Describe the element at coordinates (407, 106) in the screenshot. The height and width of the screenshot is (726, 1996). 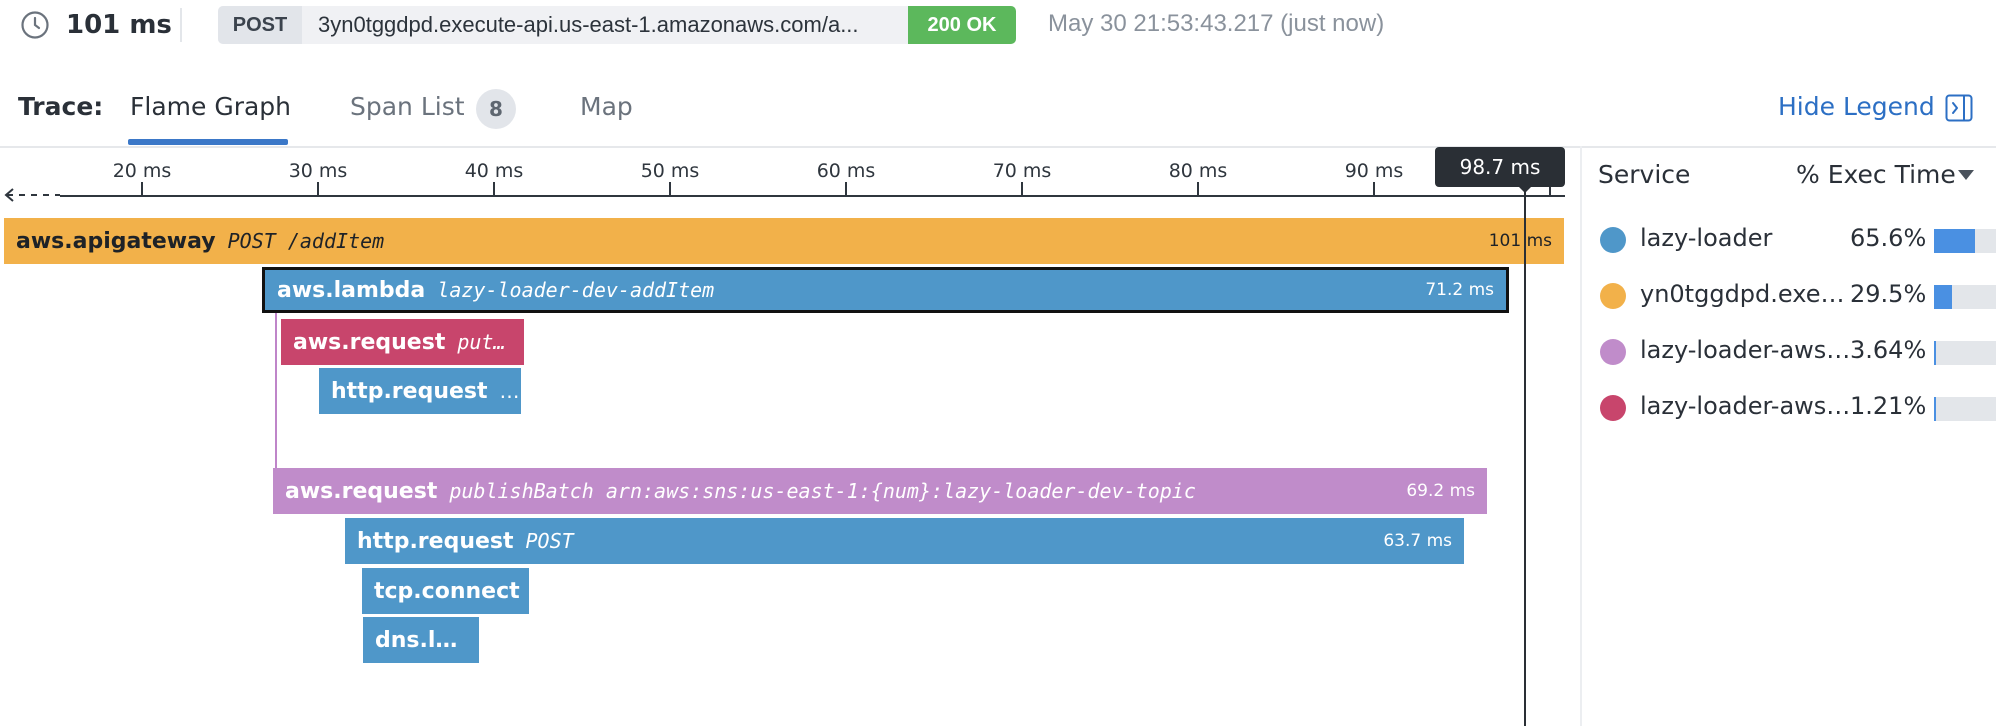
I see `tab-span-list: Span List` at that location.